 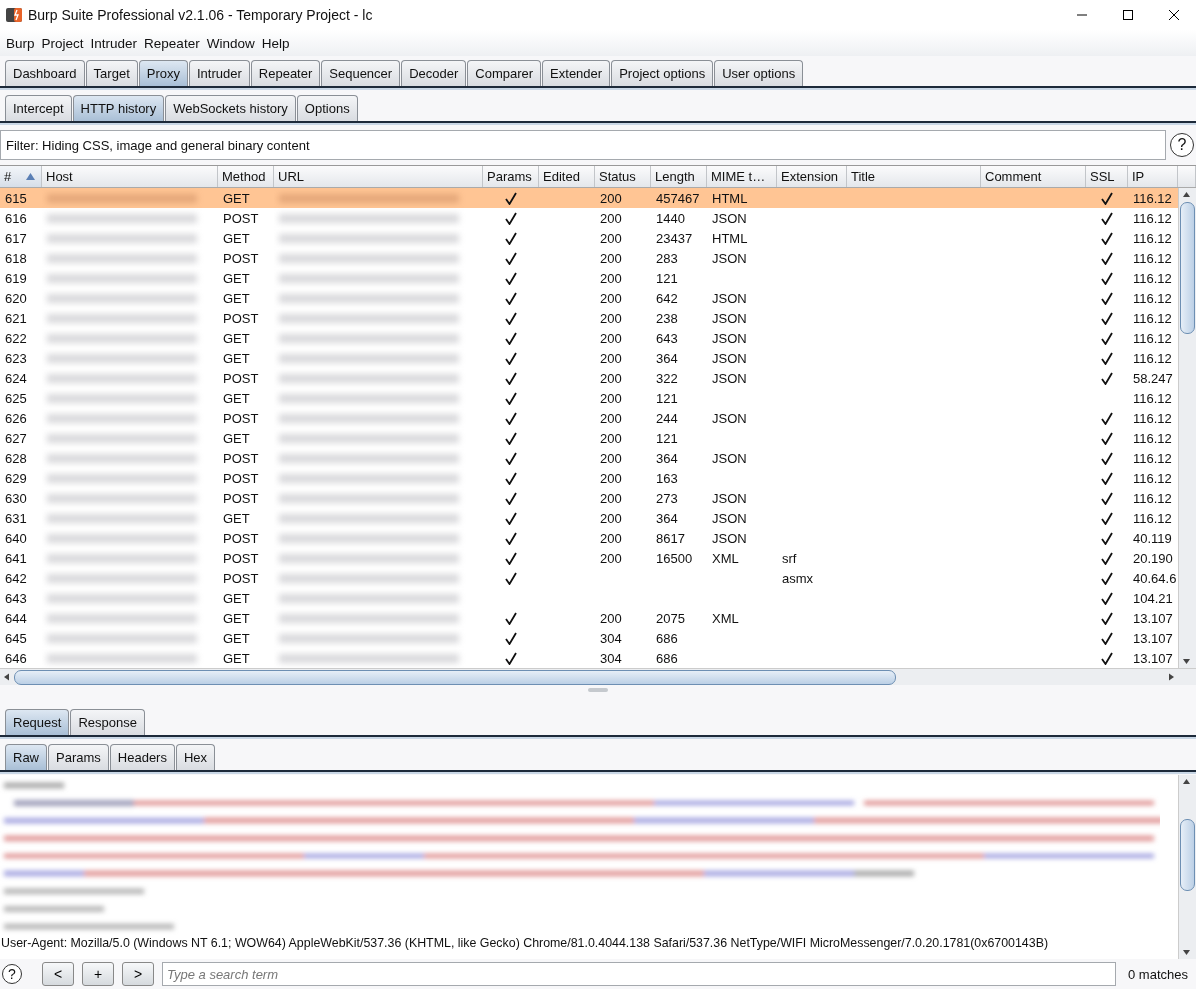 What do you see at coordinates (98, 974) in the screenshot?
I see `search-nav-button: +` at bounding box center [98, 974].